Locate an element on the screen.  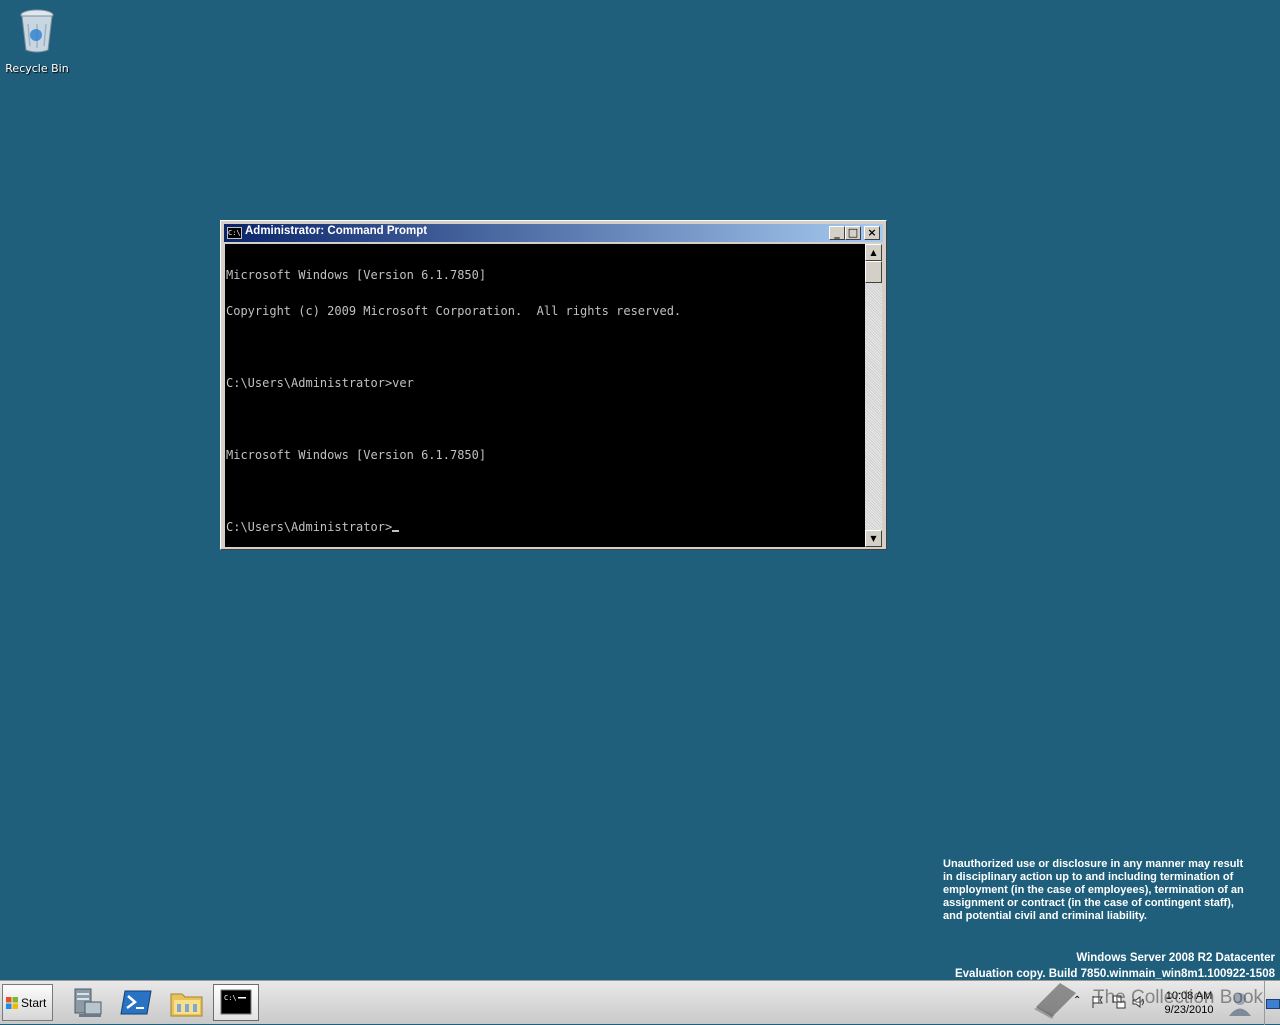
user-avatar-icon is located at coordinates (1240, 1003).